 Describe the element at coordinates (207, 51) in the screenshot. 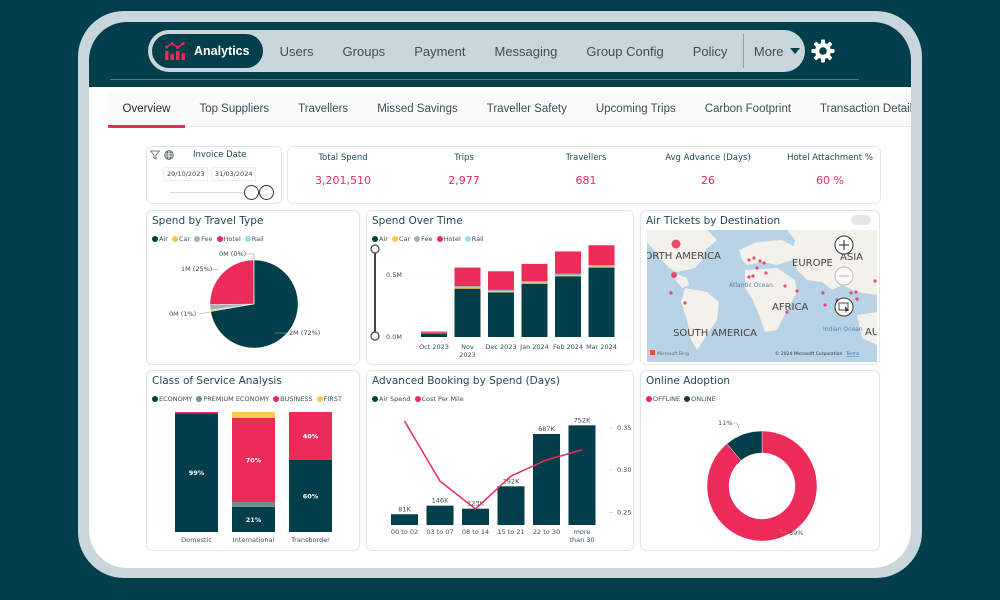

I see `nav-item-analytics: Analytics` at that location.